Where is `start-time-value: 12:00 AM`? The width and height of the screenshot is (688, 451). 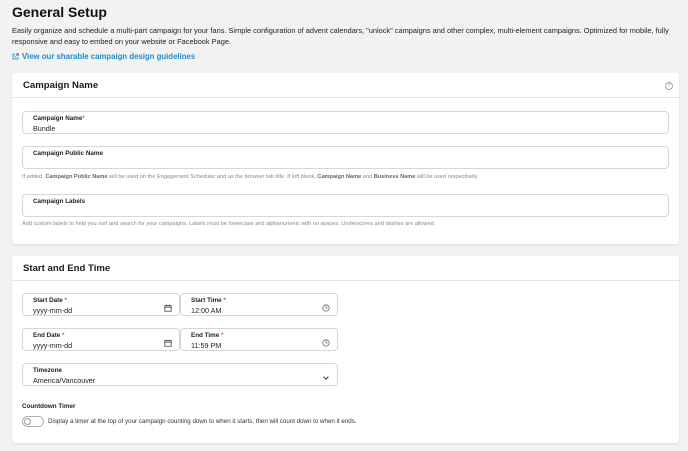 start-time-value: 12:00 AM is located at coordinates (206, 310).